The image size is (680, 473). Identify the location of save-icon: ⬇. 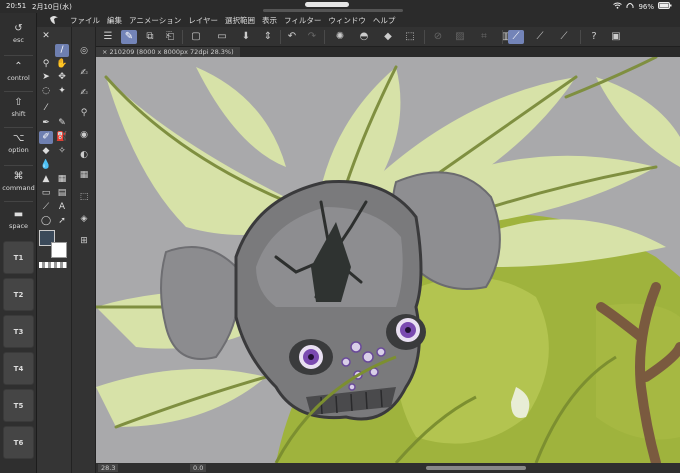
(246, 37).